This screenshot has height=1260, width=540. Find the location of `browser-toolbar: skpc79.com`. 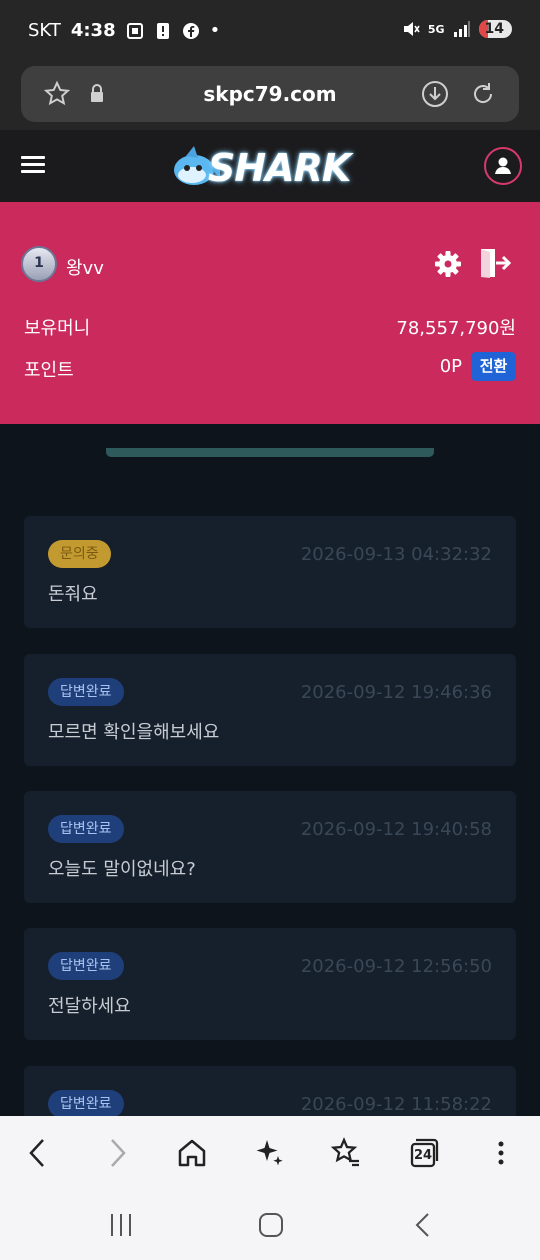

browser-toolbar: skpc79.com is located at coordinates (270, 96).